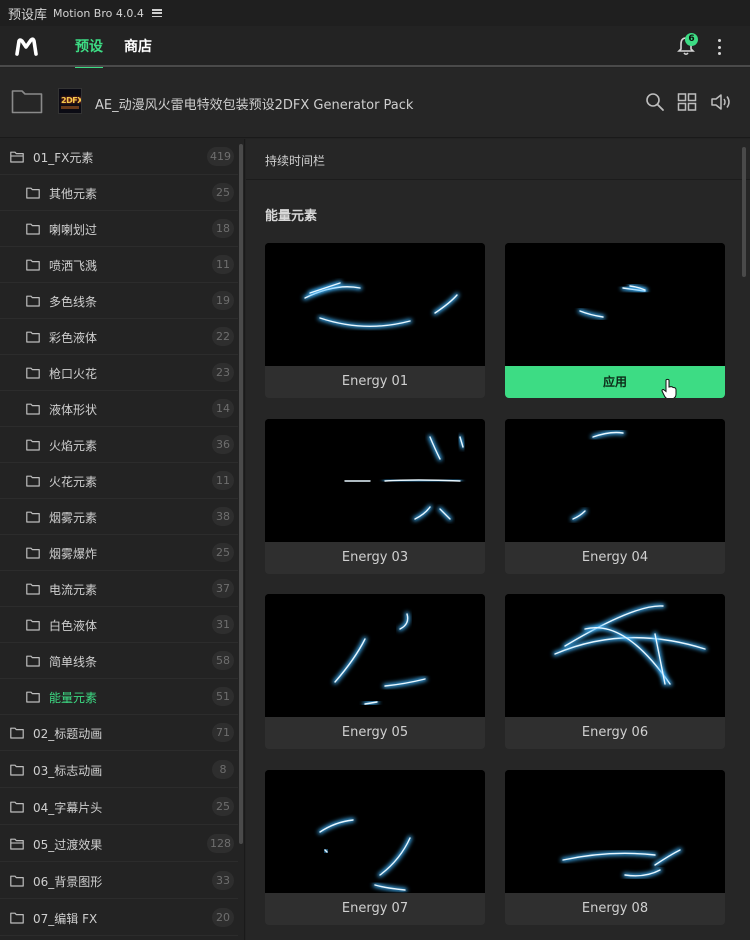  Describe the element at coordinates (73, 410) in the screenshot. I see `sidebar-item-label: 液体形状` at that location.